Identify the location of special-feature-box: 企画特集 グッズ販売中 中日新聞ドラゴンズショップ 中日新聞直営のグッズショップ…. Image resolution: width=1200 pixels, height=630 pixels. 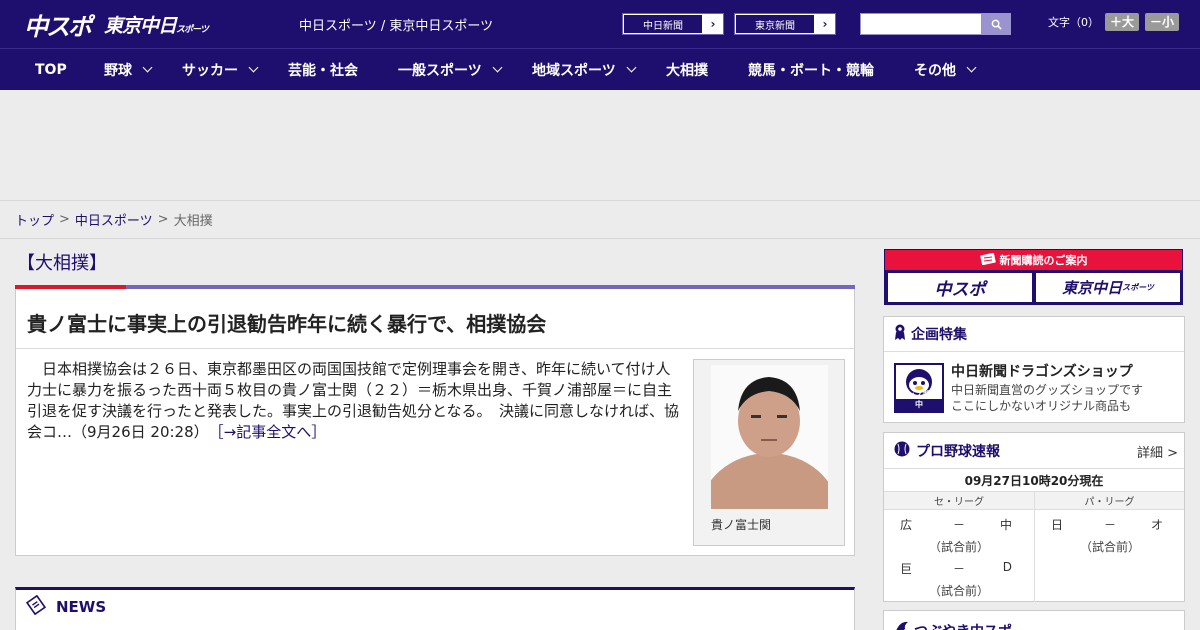
(1034, 369).